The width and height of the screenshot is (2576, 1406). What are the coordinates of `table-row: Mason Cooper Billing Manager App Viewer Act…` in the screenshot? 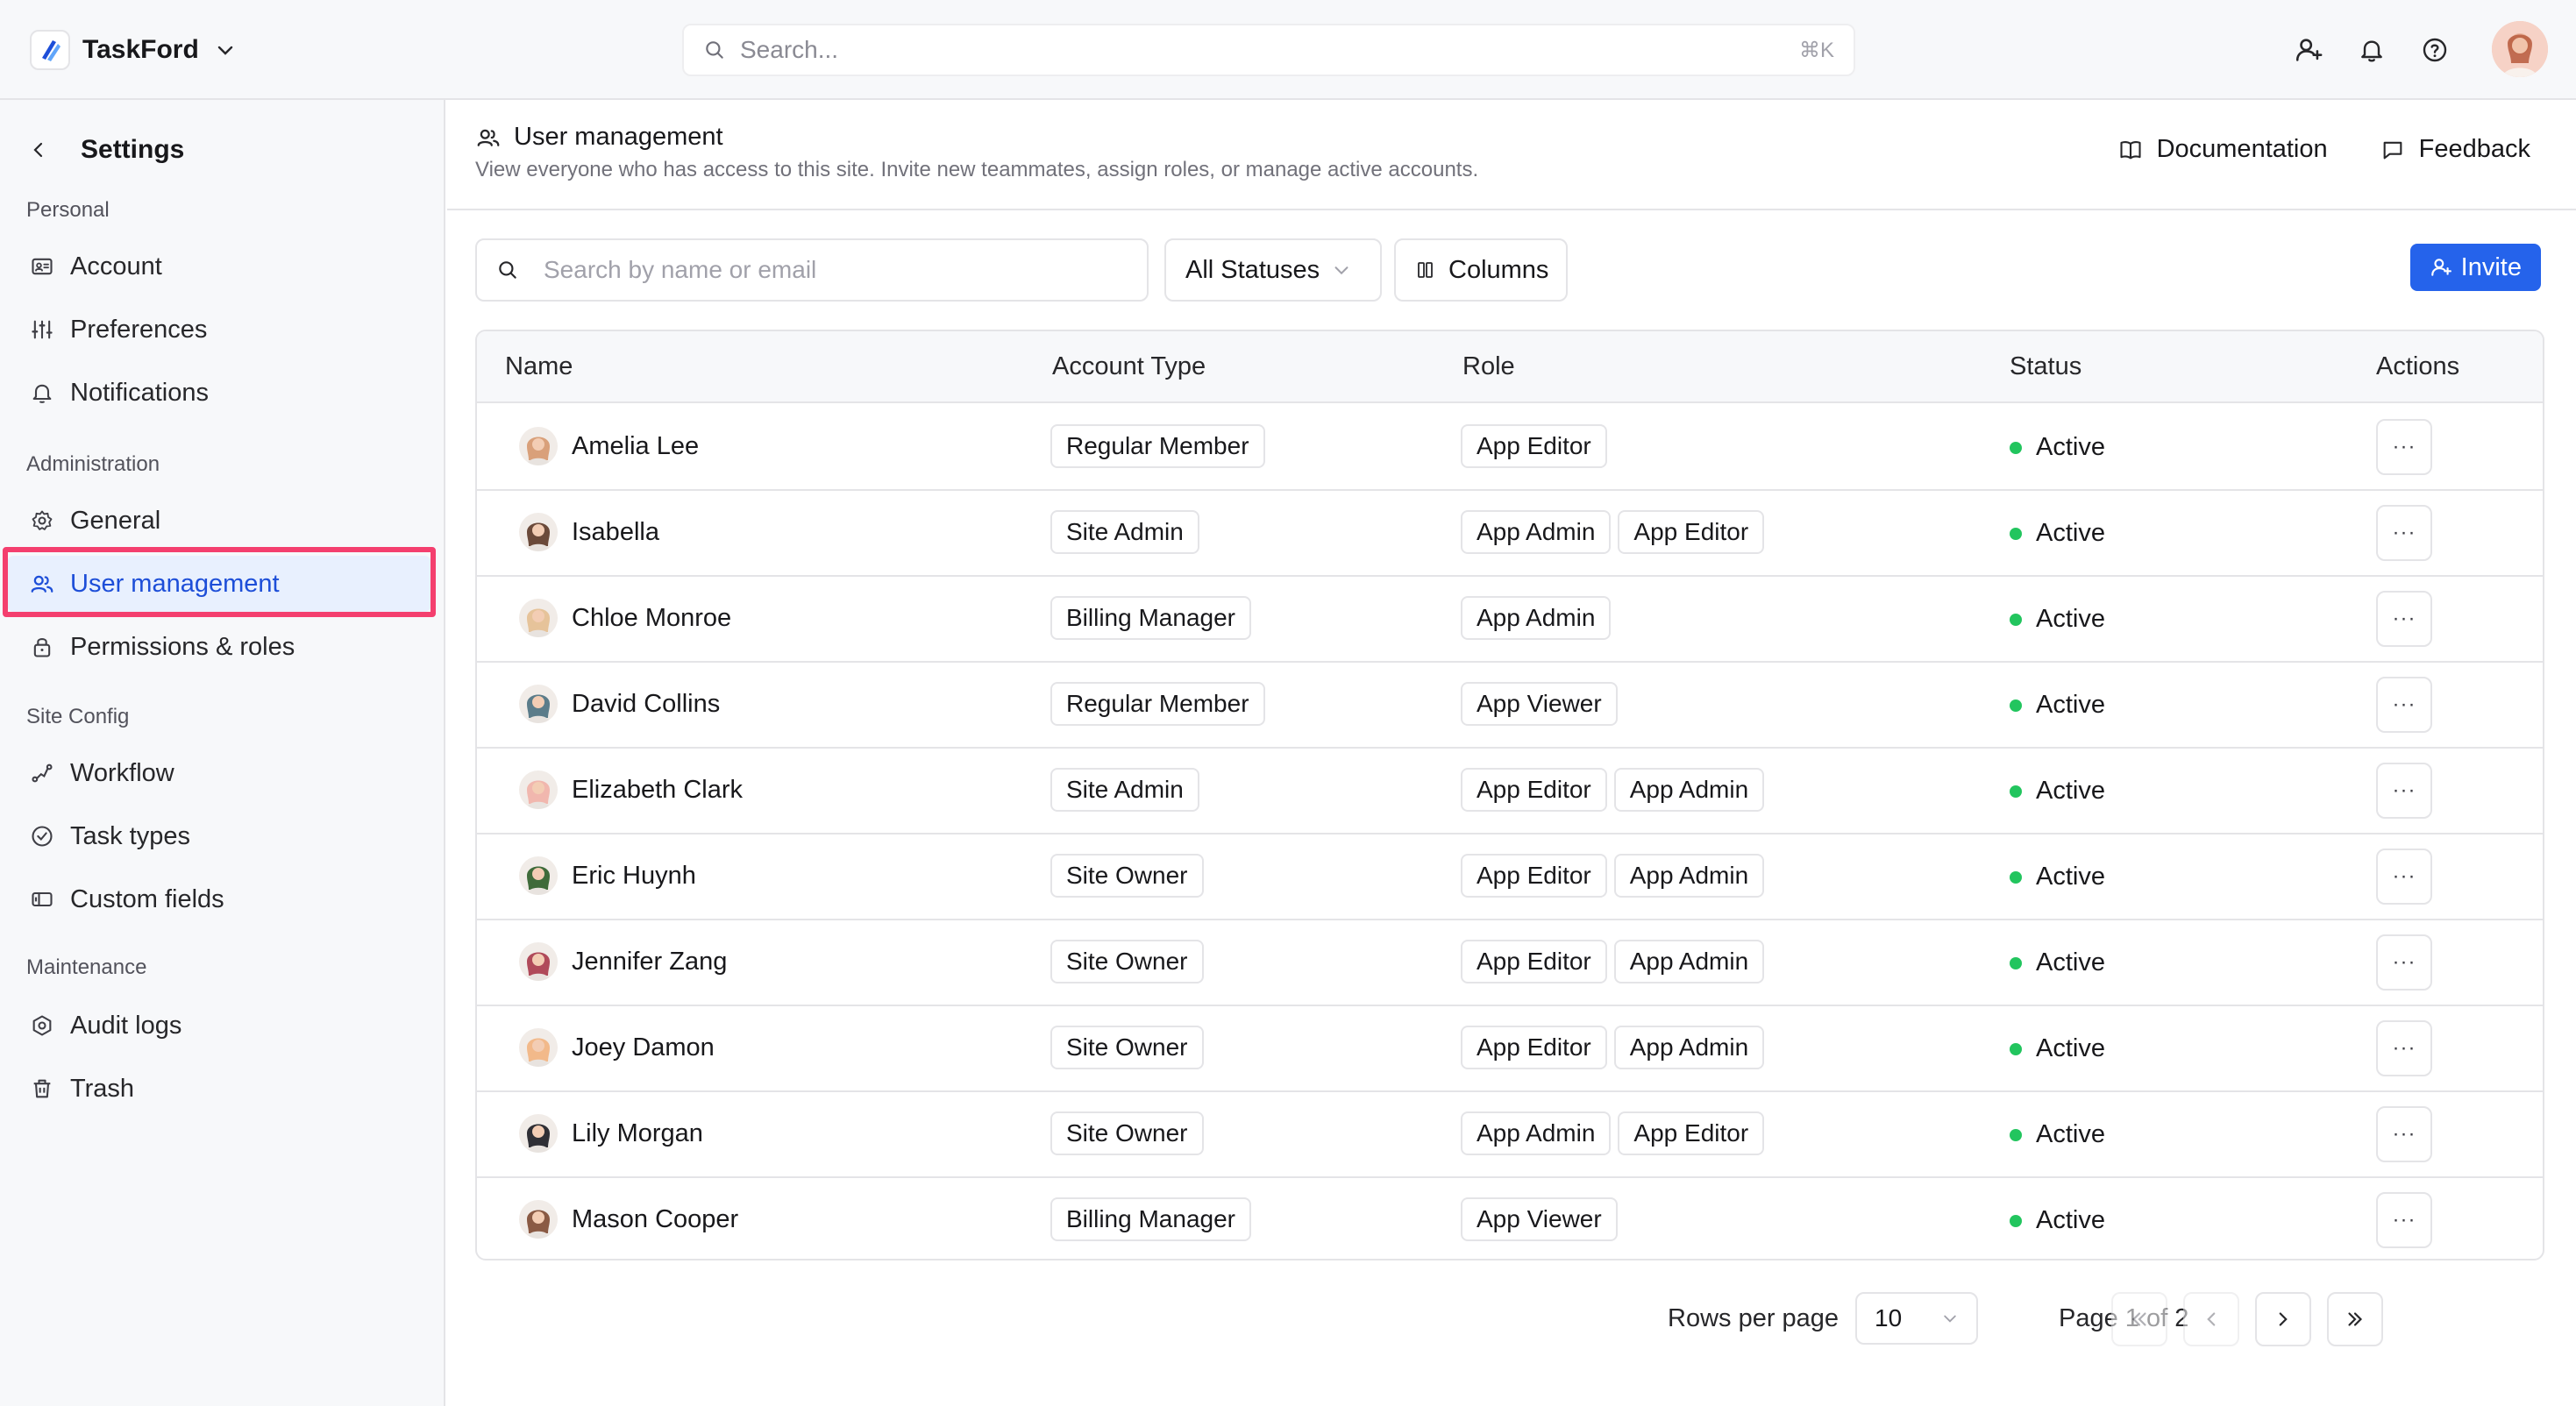 It's located at (1510, 1218).